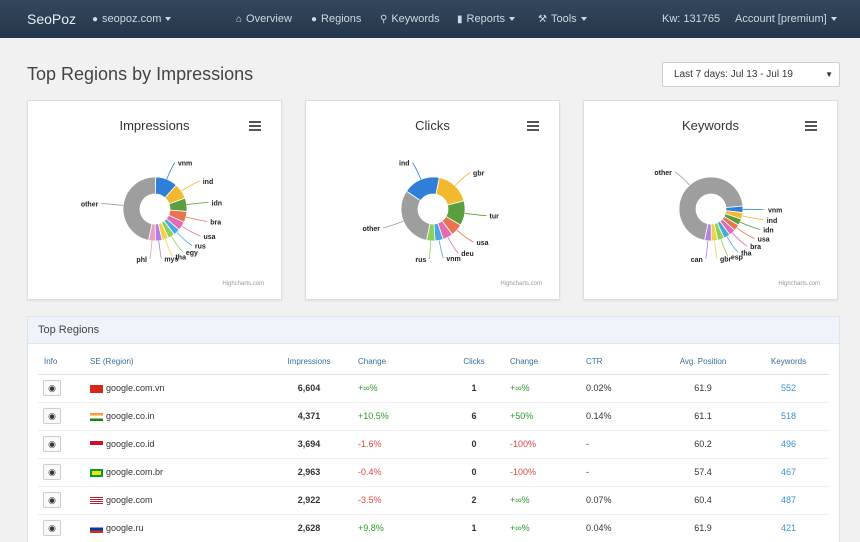 The image size is (860, 542). Describe the element at coordinates (264, 19) in the screenshot. I see `nav-overview: ⌂ Overview` at that location.